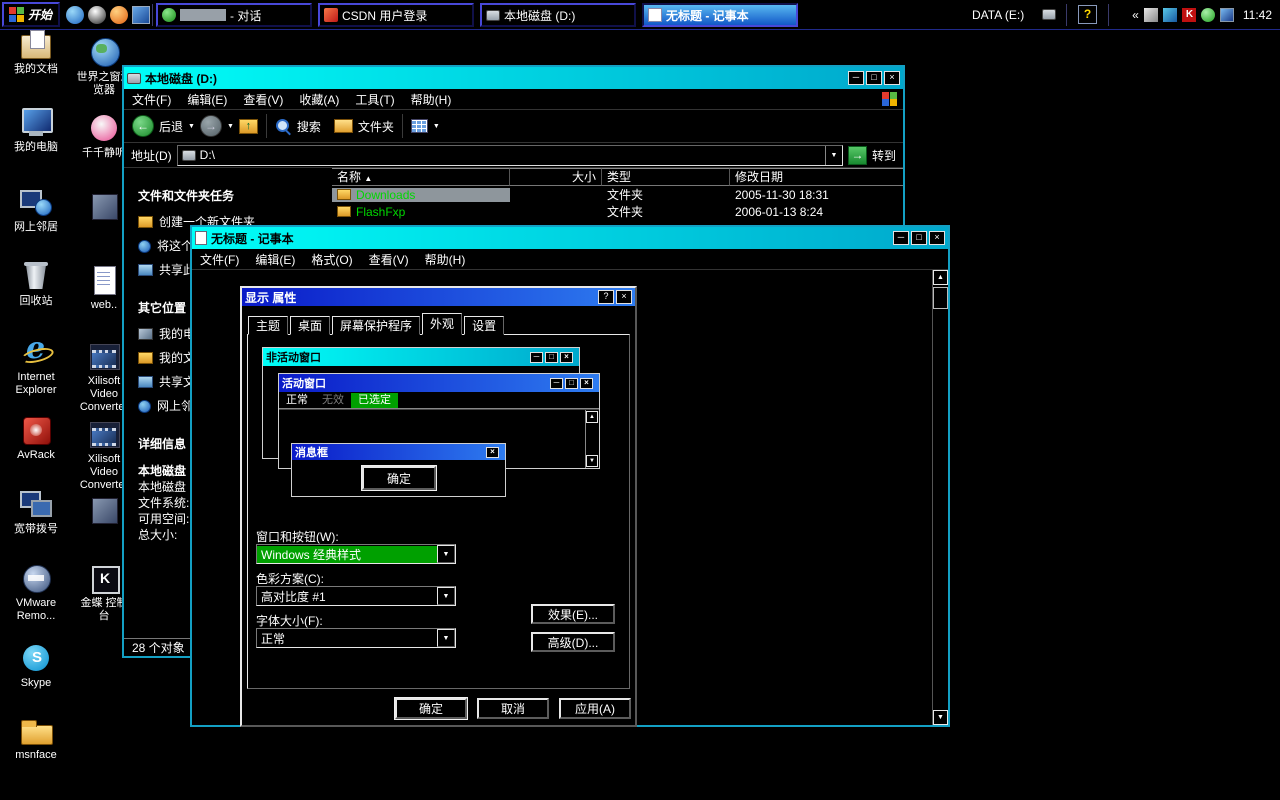  What do you see at coordinates (1207, 15) in the screenshot?
I see `messenger-icon` at bounding box center [1207, 15].